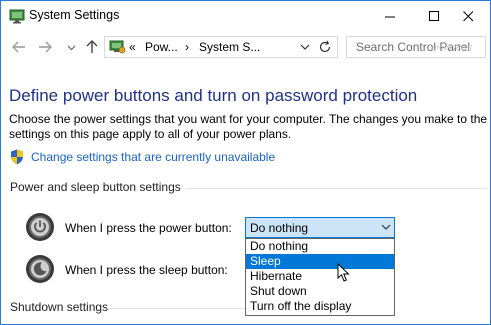 The width and height of the screenshot is (491, 325). What do you see at coordinates (146, 270) in the screenshot?
I see `sleep-button-label: When I press the sleep button:` at bounding box center [146, 270].